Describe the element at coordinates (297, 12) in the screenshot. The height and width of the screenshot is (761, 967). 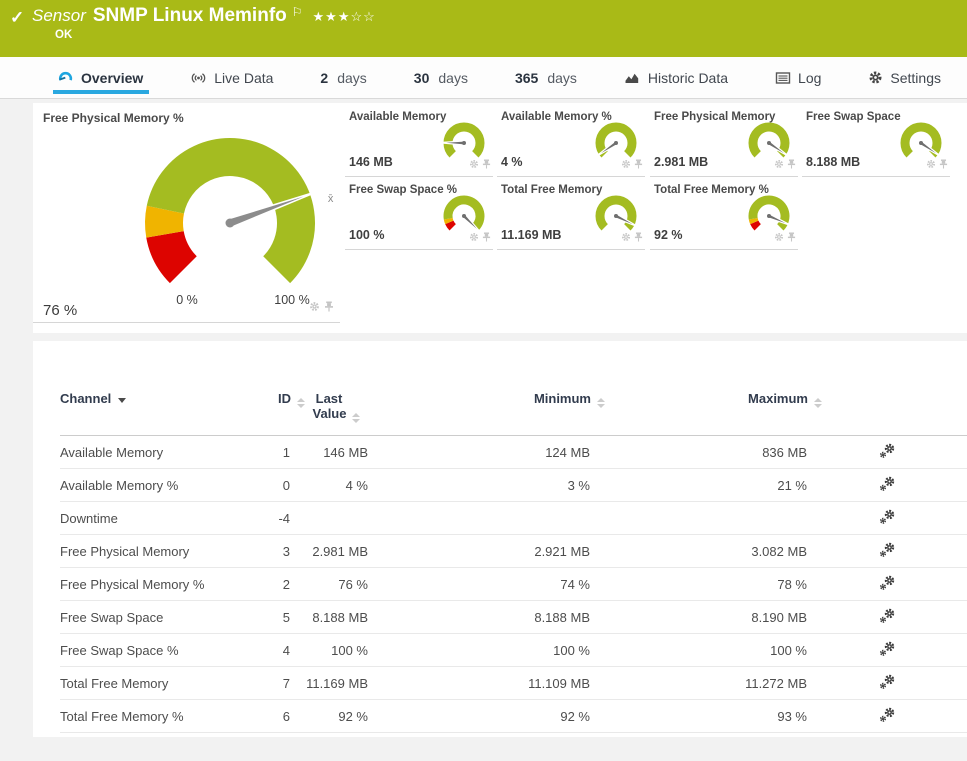
I see `flag-icon: ⚐` at that location.